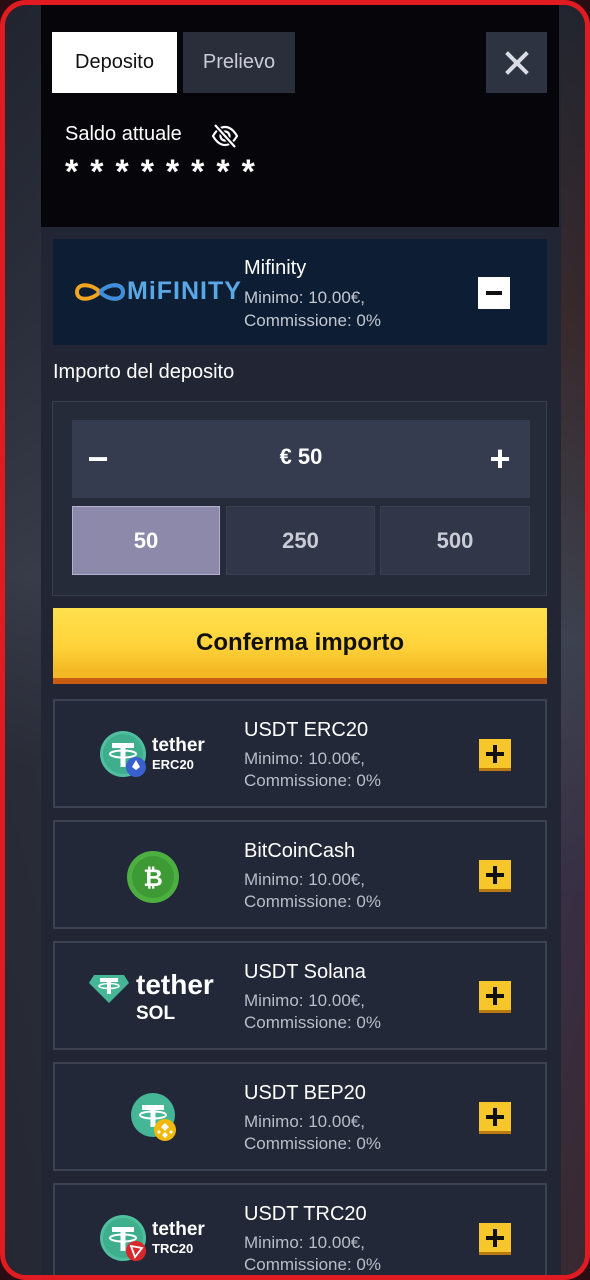 The image size is (590, 1280). I want to click on method-name: USDT Solana, so click(305, 972).